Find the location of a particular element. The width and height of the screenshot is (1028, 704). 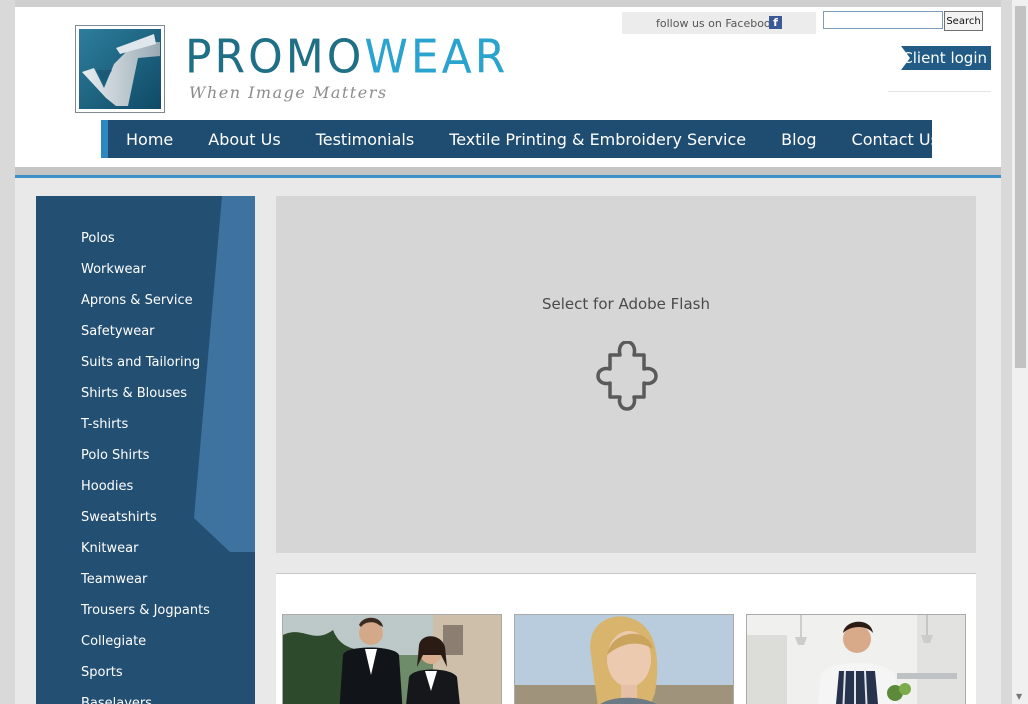

category-workwear: Workwear is located at coordinates (145, 275).